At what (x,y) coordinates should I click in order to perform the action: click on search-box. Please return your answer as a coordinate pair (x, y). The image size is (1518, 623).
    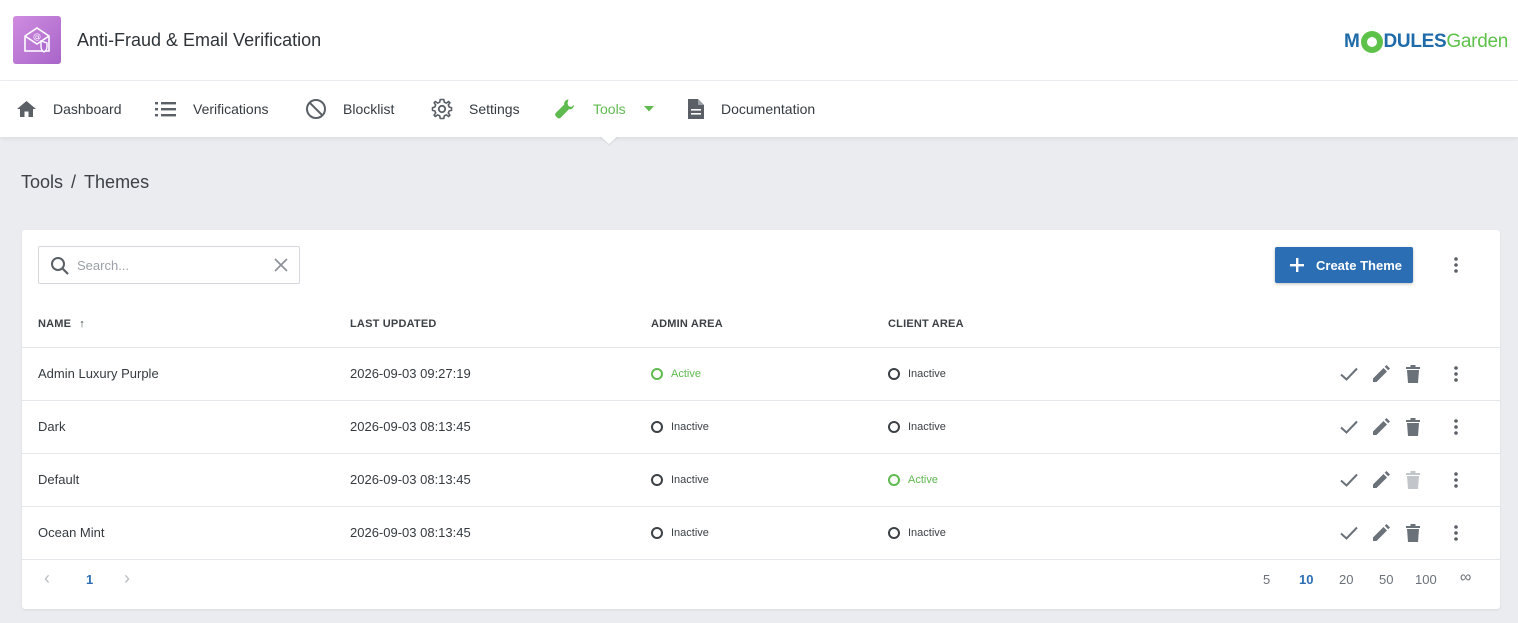
    Looking at the image, I should click on (169, 265).